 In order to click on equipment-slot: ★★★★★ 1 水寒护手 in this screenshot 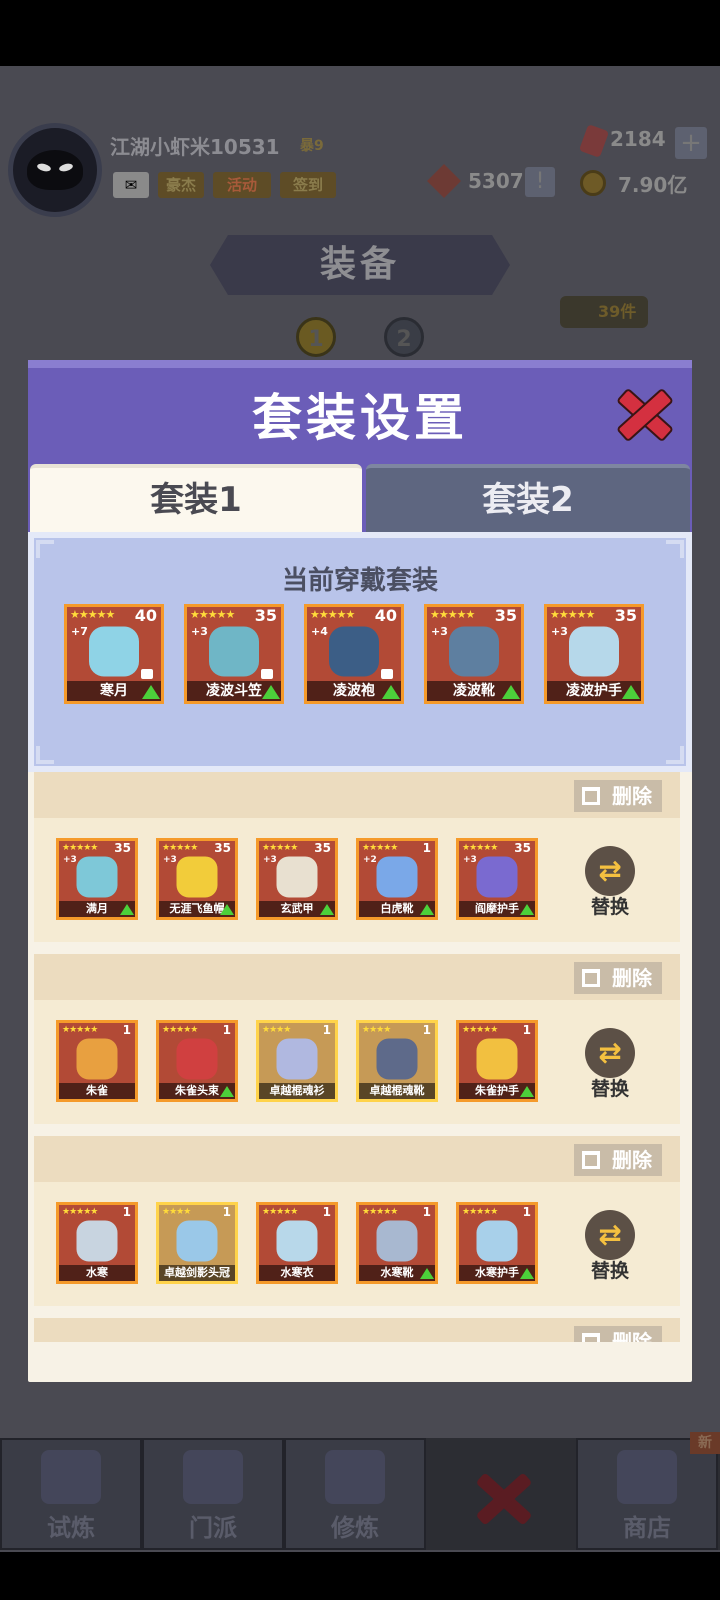, I will do `click(497, 1243)`.